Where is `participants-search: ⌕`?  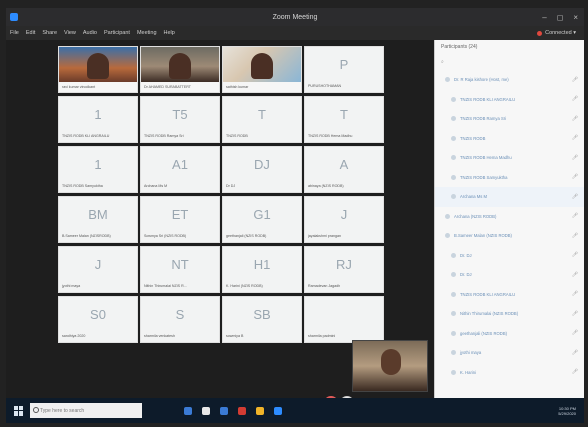
participants-search: ⌕ is located at coordinates (509, 62).